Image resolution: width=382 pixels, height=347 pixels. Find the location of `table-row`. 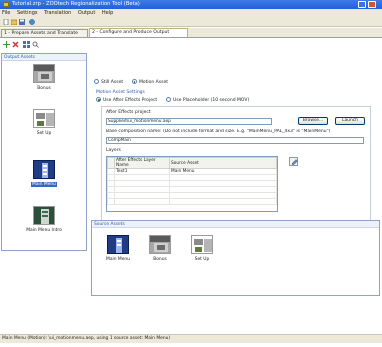

table-row is located at coordinates (192, 201).